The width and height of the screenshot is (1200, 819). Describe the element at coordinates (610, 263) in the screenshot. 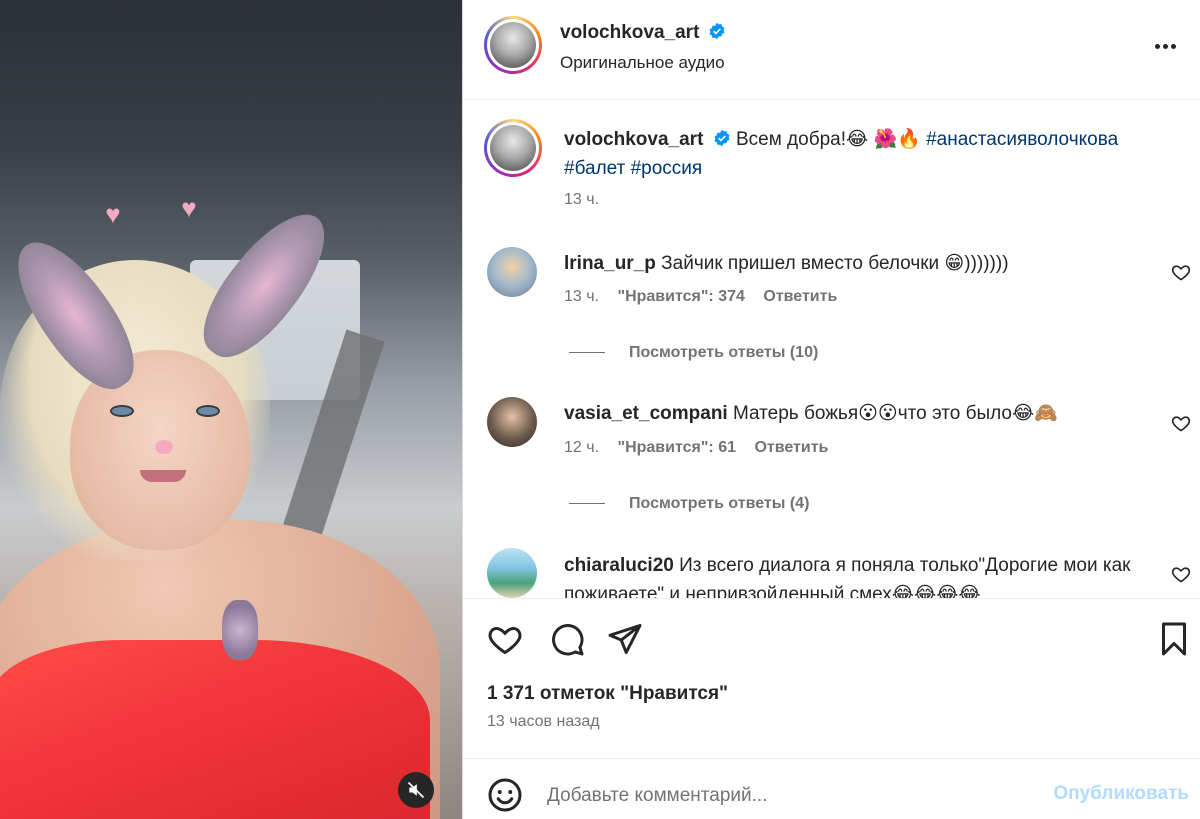

I see `comment-username: lrina_ur_p` at that location.